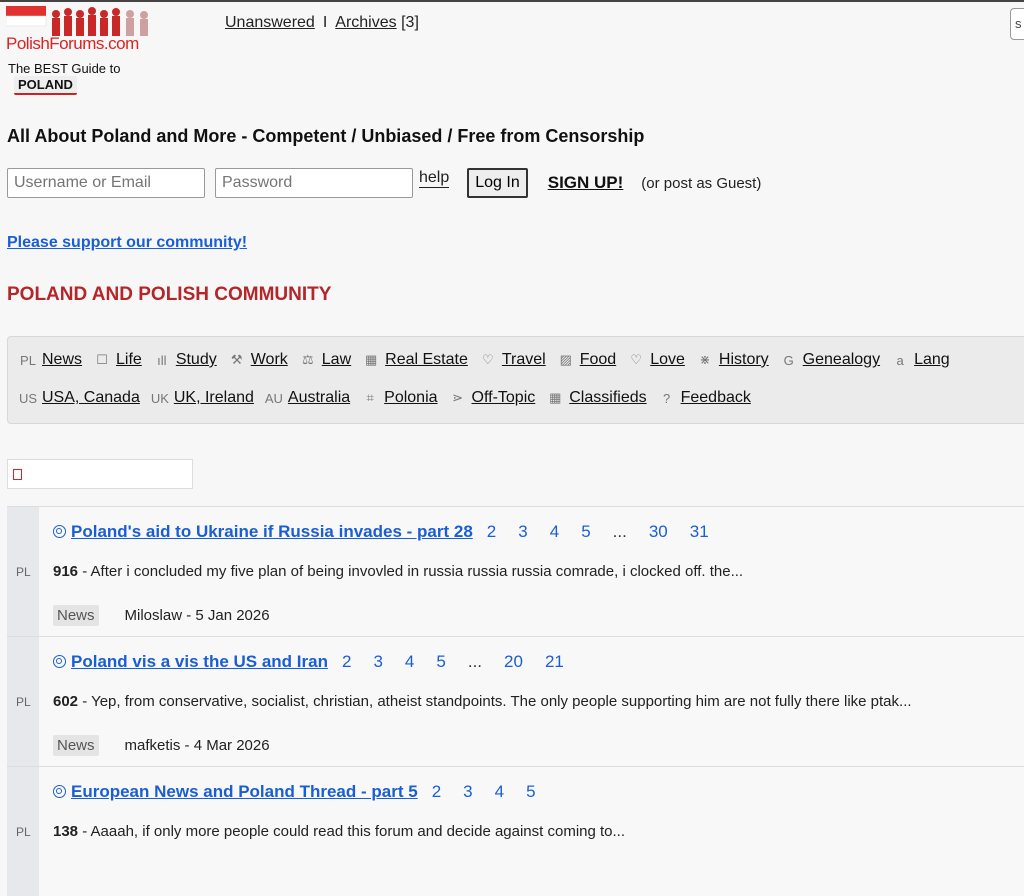 The image size is (1024, 896). I want to click on filter-box, so click(100, 474).